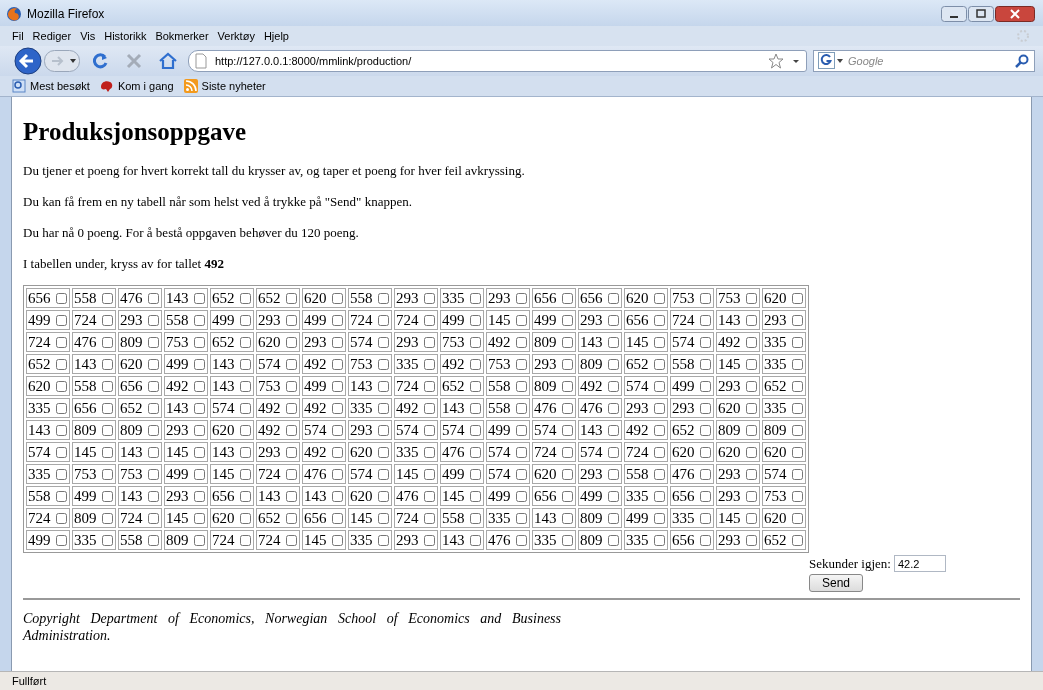 The height and width of the screenshot is (690, 1043). I want to click on menu-item: Vis, so click(88, 36).